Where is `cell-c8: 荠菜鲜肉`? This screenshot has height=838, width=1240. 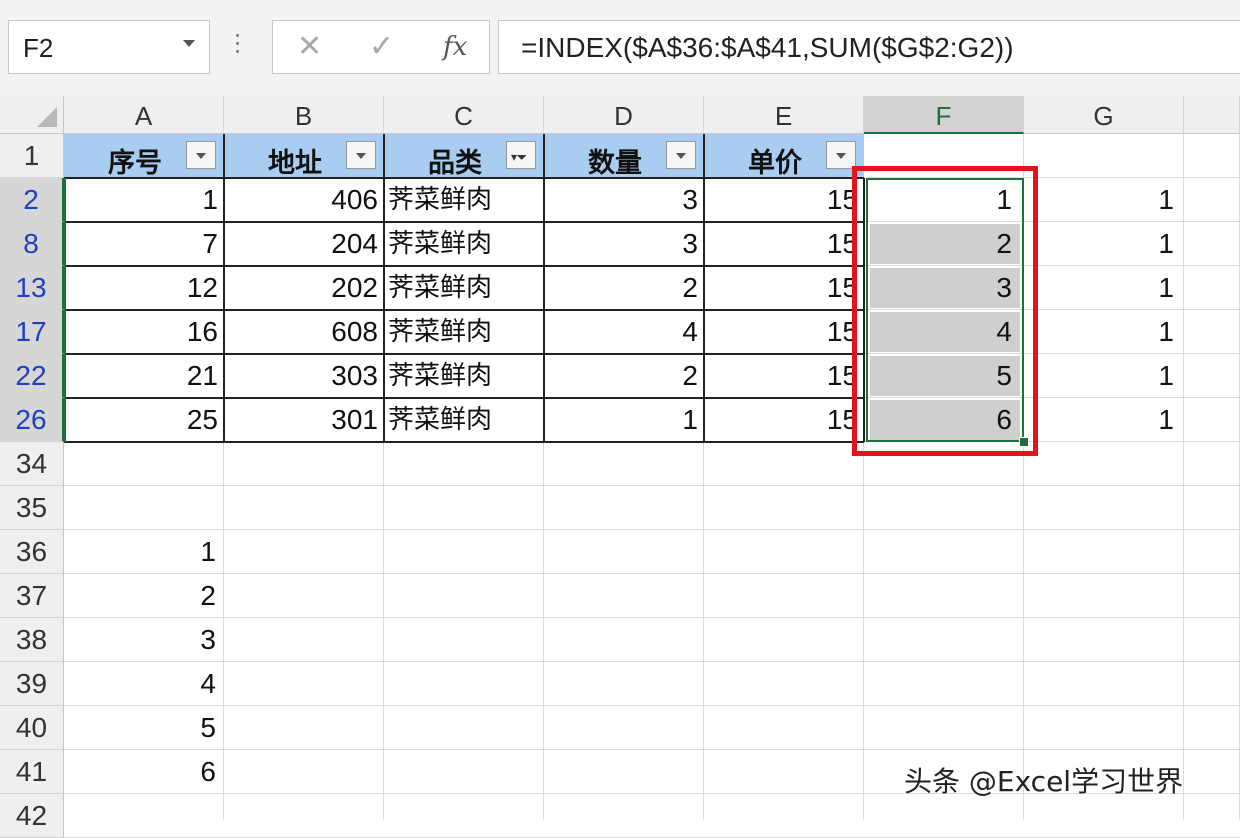
cell-c8: 荠菜鲜肉 is located at coordinates (464, 244).